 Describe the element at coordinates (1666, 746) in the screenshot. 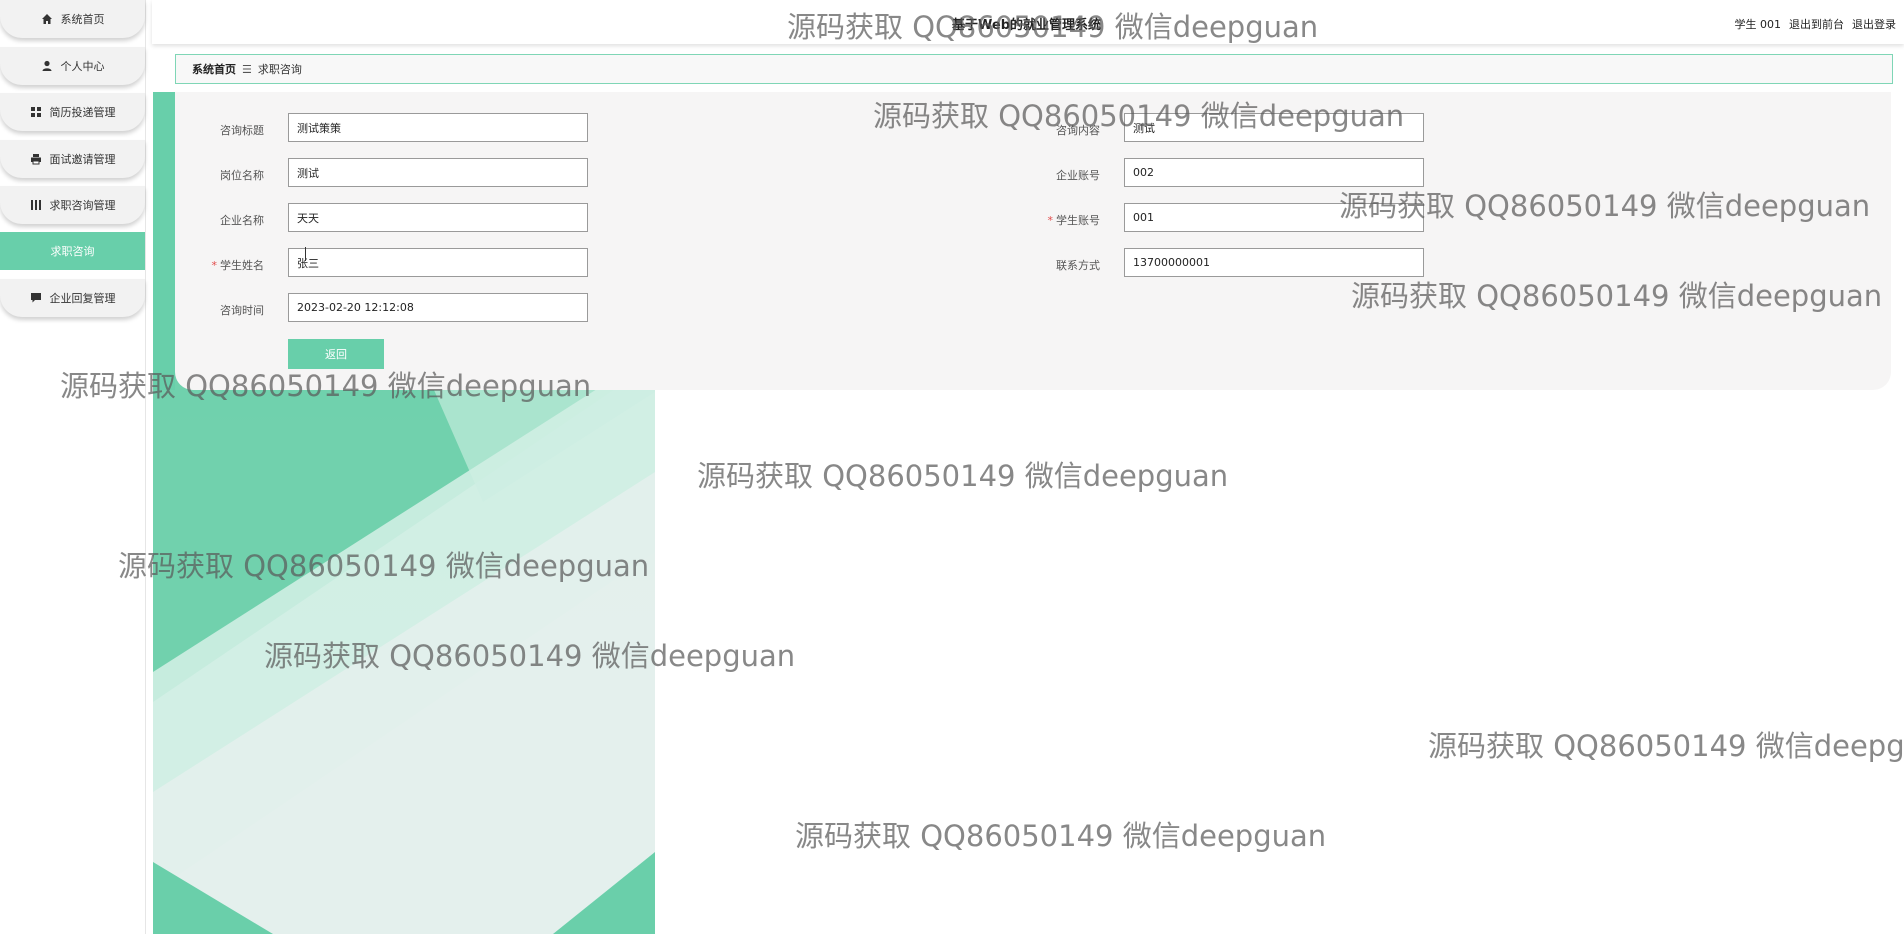

I see `watermark: 源码获取 QQ86050149 微信deepg` at that location.